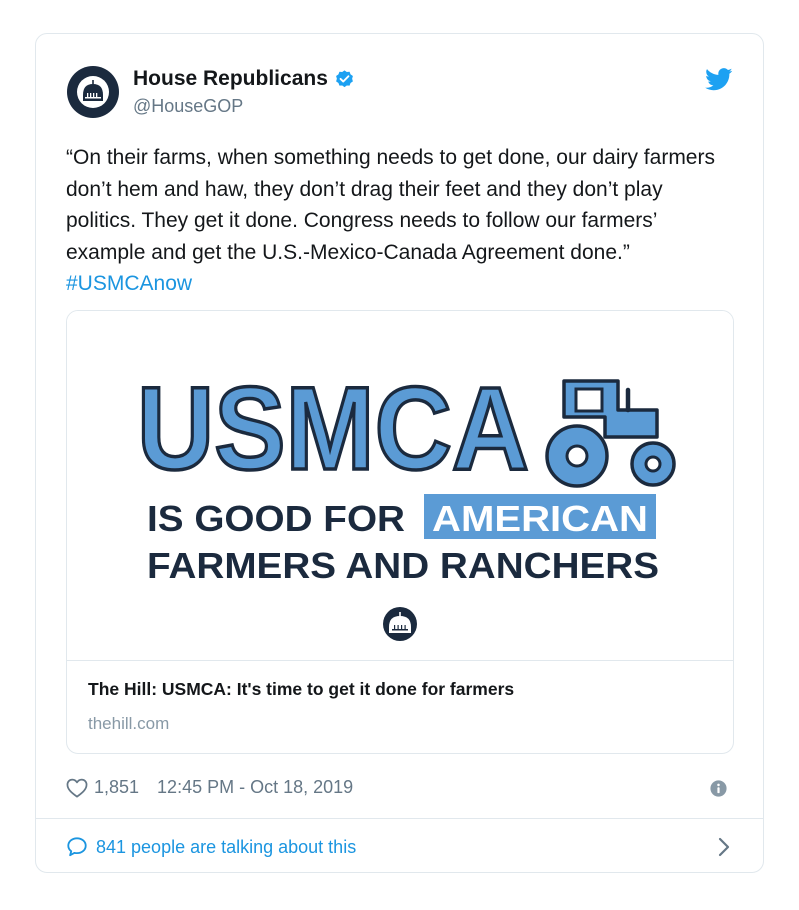 Image resolution: width=799 pixels, height=910 pixels. I want to click on link-domain: thehill.com, so click(129, 723).